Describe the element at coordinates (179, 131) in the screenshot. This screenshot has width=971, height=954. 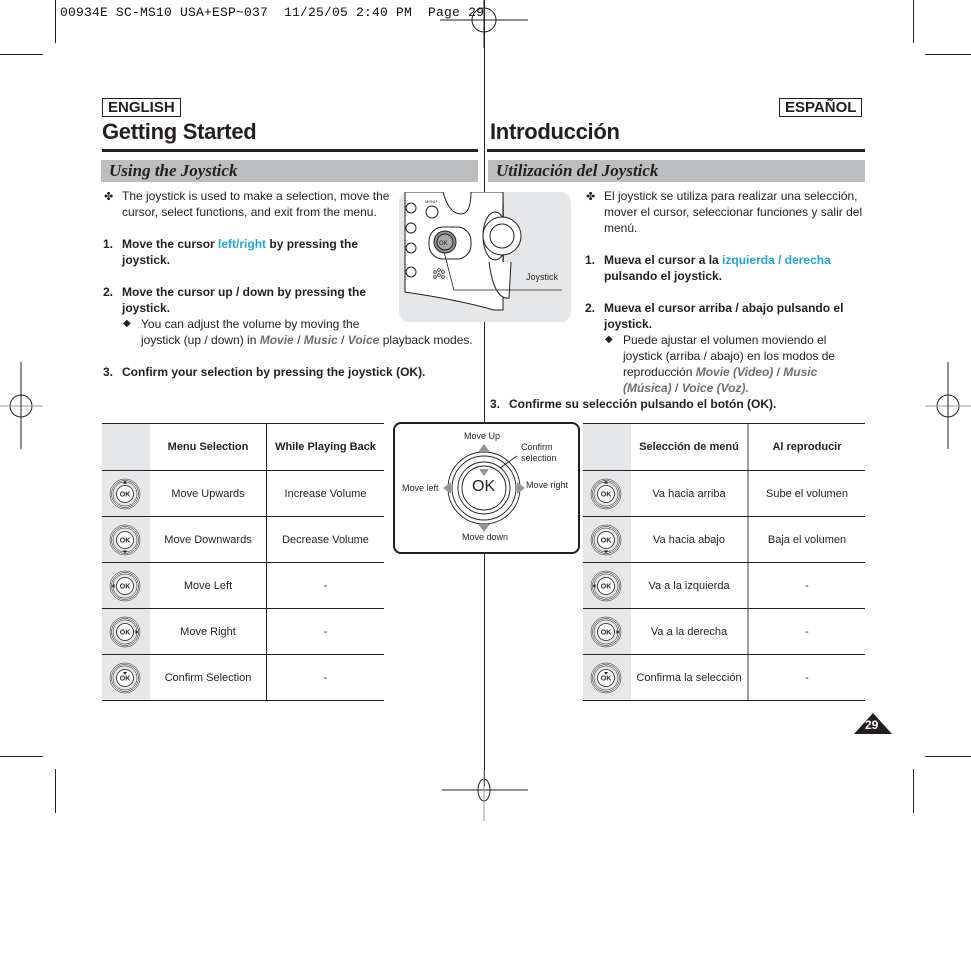
I see `english-page-title: Getting Started` at that location.